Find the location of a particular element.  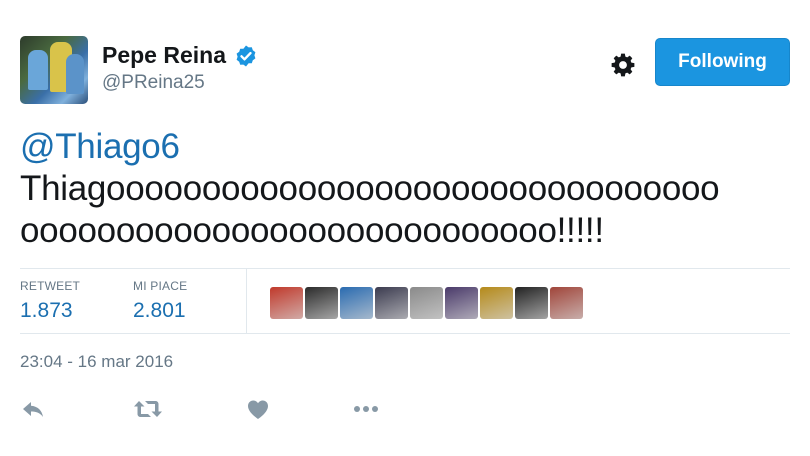

retweet-stat: RETWEET 1.873 is located at coordinates (50, 301).